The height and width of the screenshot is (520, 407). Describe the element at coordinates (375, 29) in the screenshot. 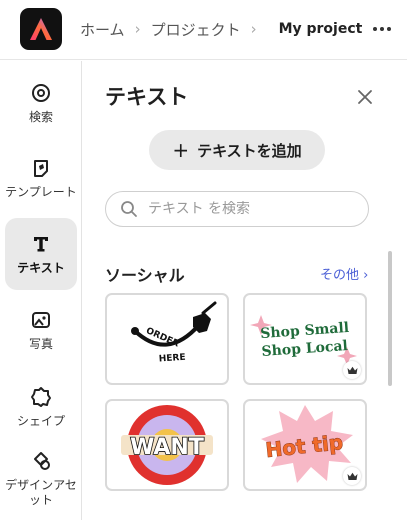

I see `more-horizontal-icon` at that location.